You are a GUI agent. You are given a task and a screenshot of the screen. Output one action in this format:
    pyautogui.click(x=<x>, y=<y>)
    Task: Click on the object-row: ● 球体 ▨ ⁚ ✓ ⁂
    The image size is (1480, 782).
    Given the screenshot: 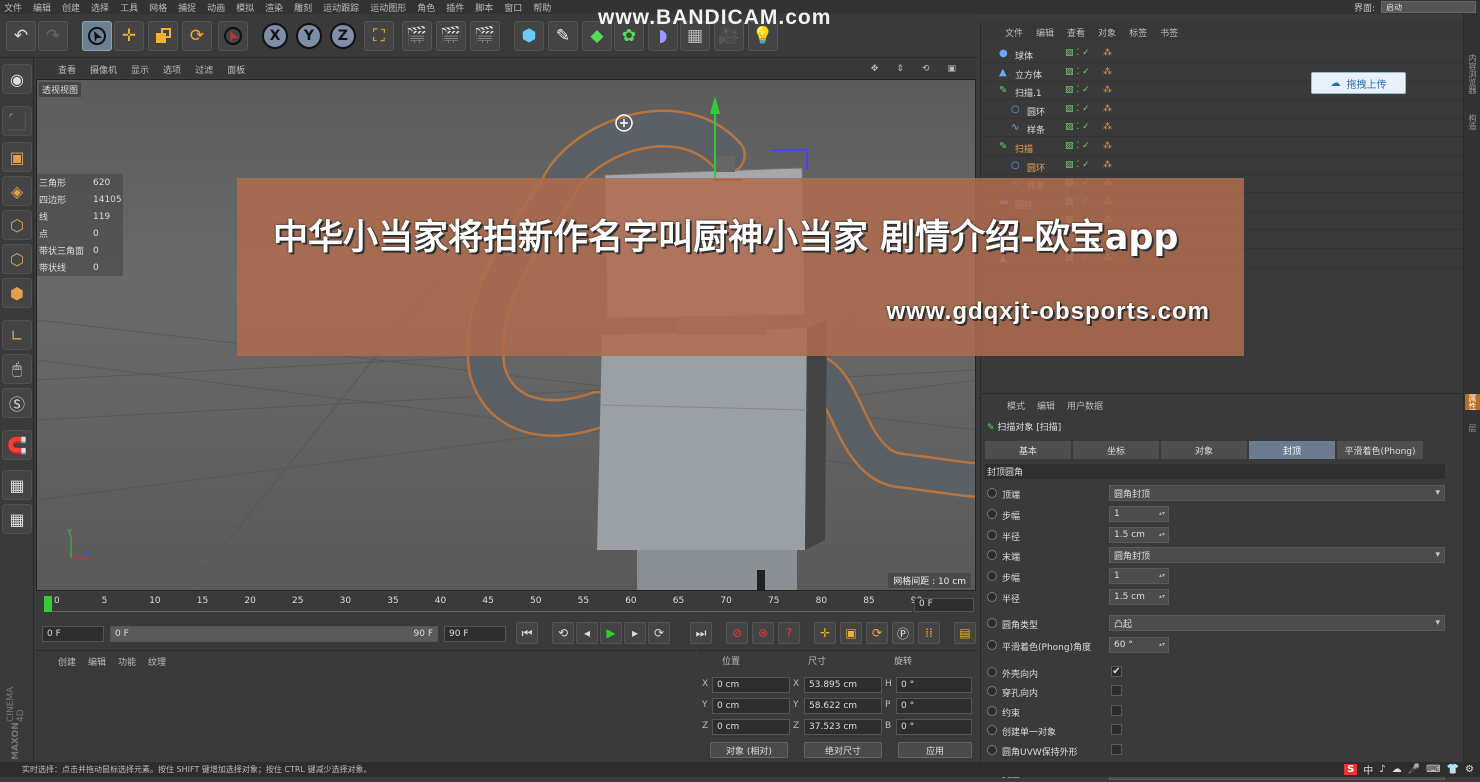 What is the action you would take?
    pyautogui.click(x=1222, y=54)
    